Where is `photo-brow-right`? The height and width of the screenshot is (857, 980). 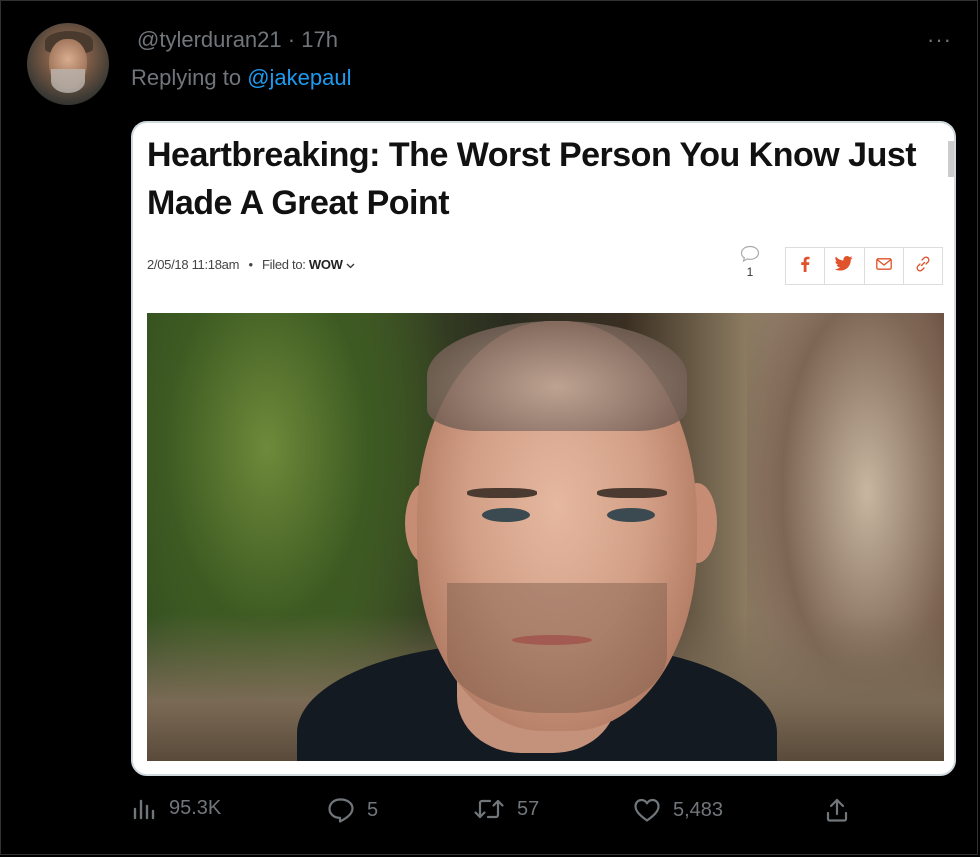 photo-brow-right is located at coordinates (632, 493).